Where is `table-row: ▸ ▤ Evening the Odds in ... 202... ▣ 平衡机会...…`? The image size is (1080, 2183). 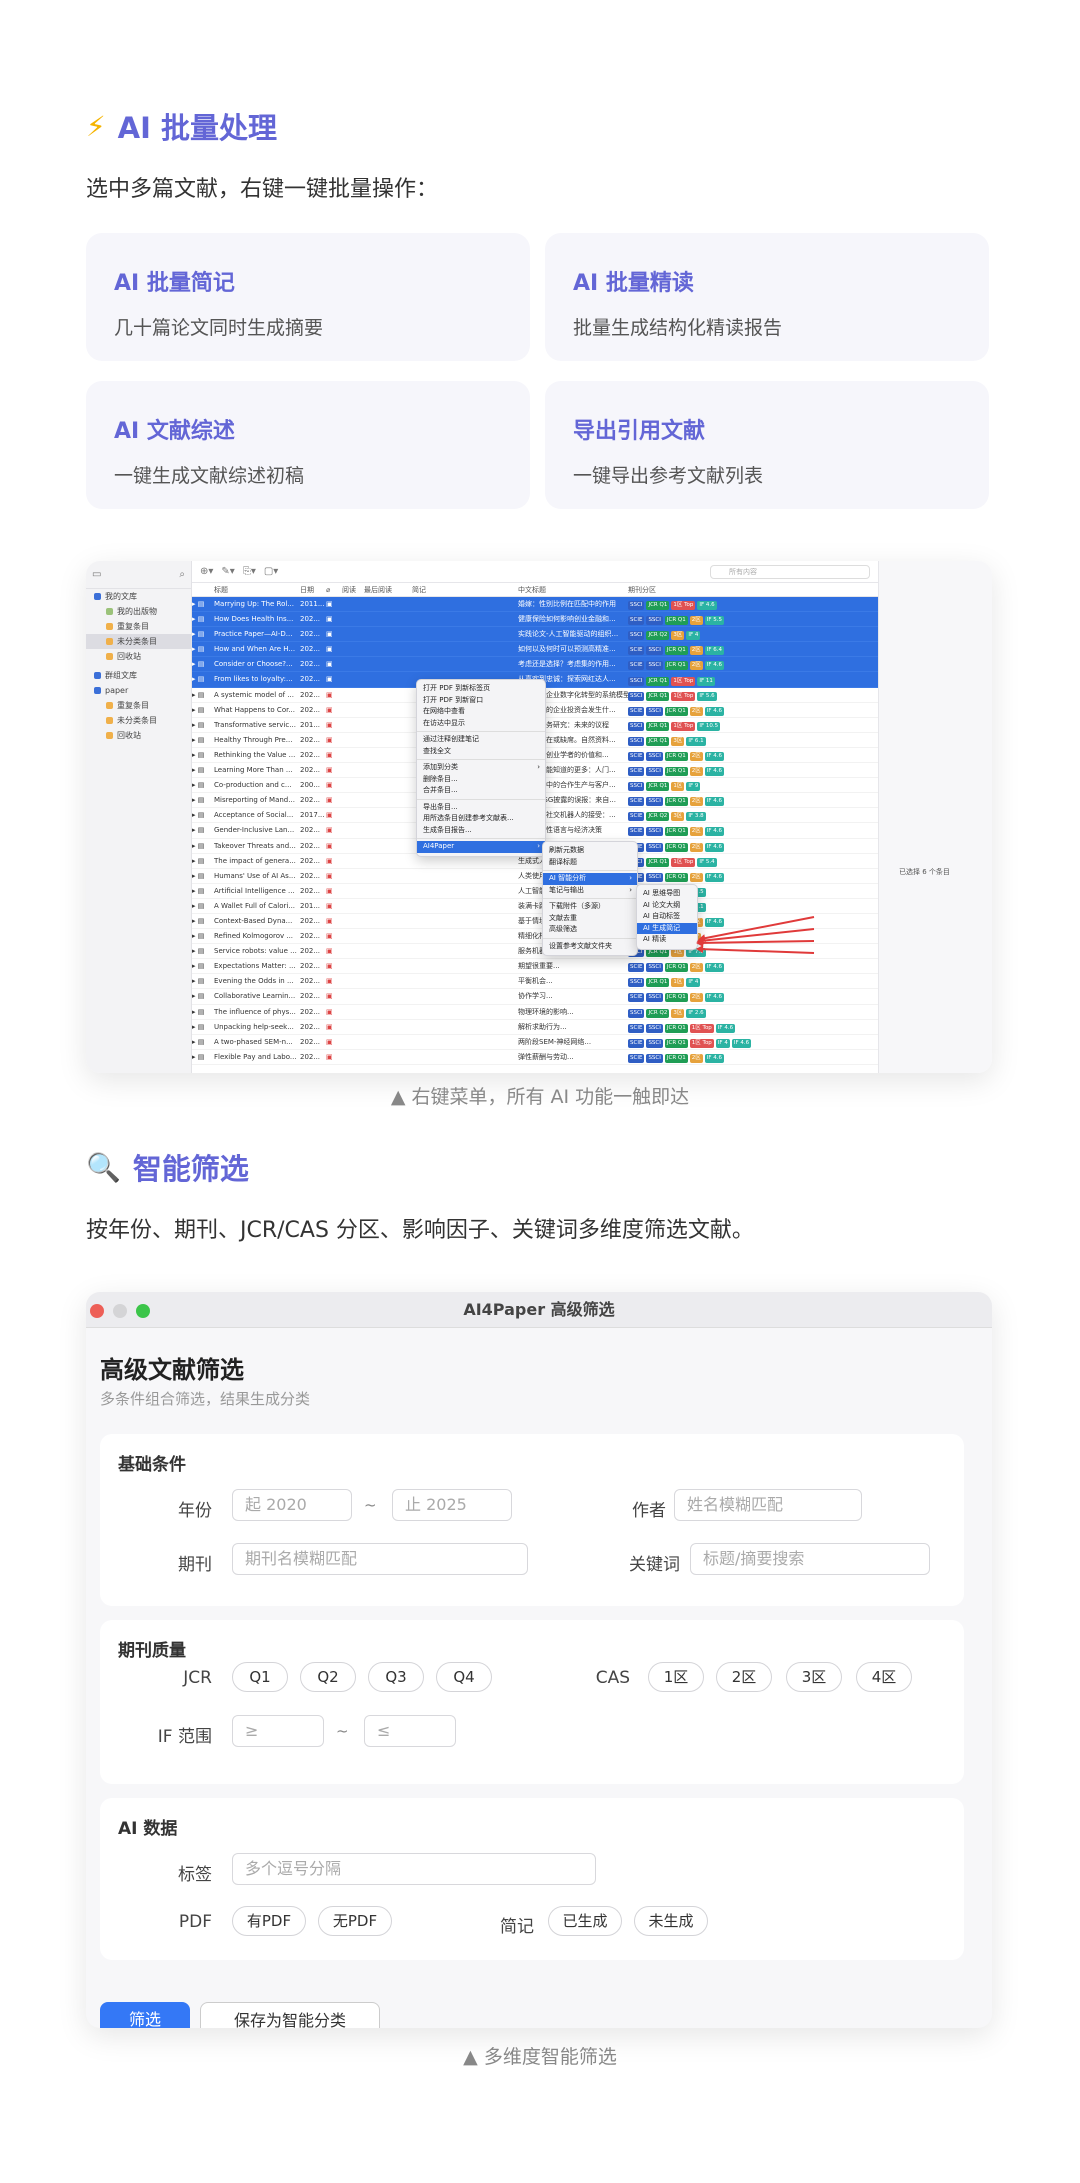
table-row: ▸ ▤ Evening the Odds in ... 202... ▣ 平衡机会...… is located at coordinates (535, 982).